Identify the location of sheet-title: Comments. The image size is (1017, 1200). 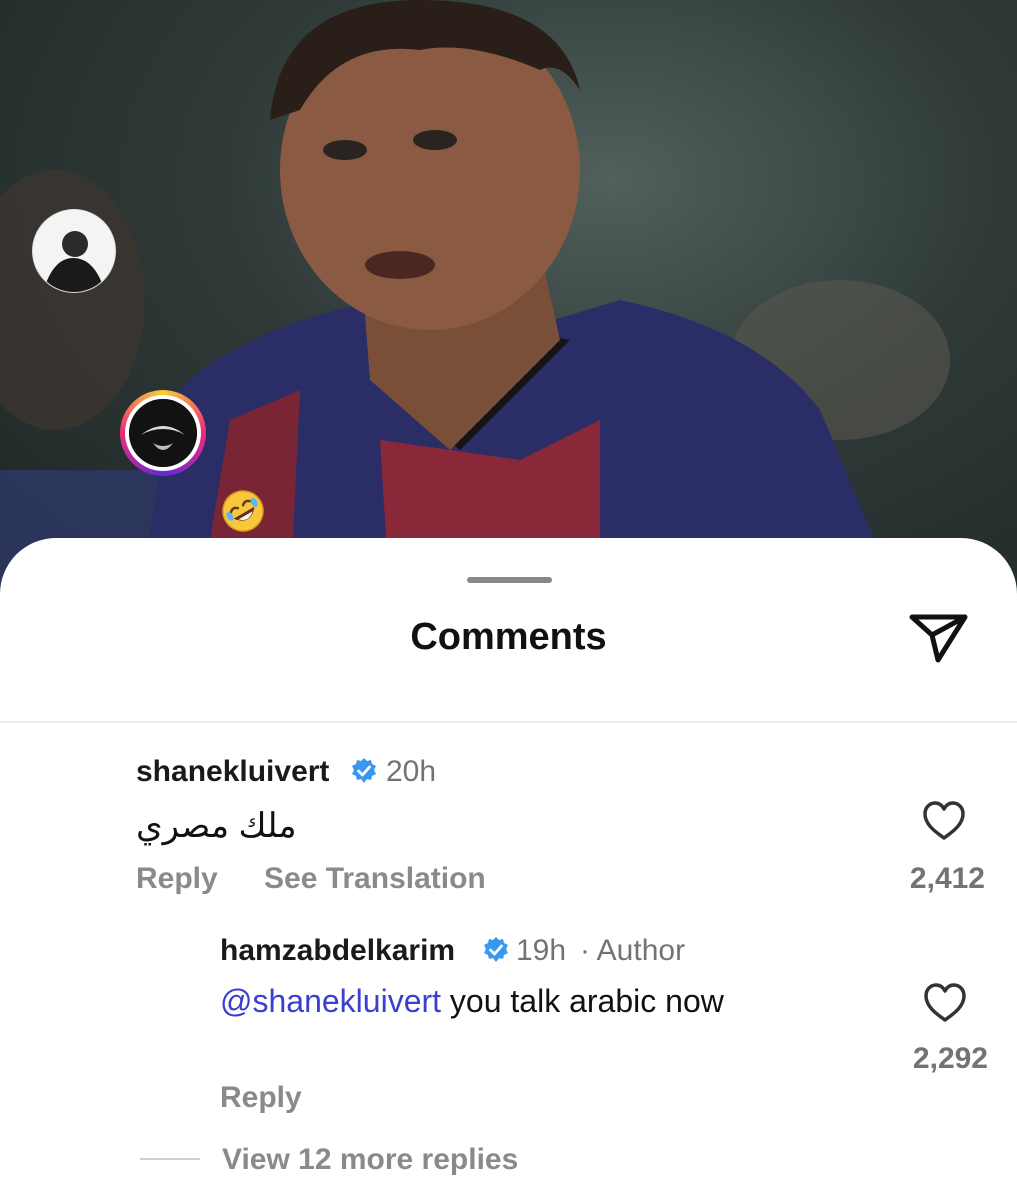
(508, 637).